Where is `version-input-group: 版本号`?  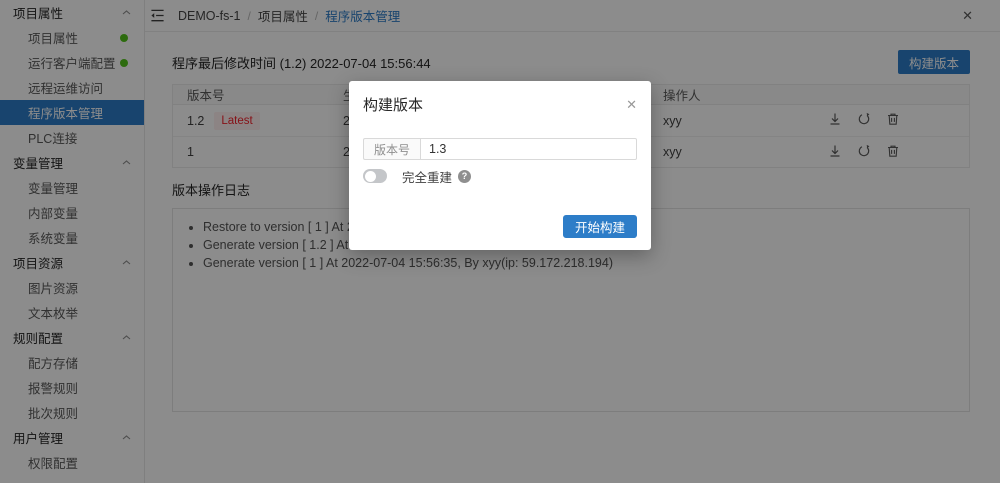
version-input-group: 版本号 is located at coordinates (500, 149).